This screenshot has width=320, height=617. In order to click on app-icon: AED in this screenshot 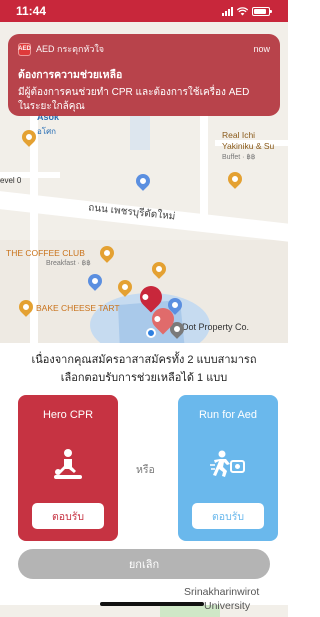, I will do `click(24, 49)`.